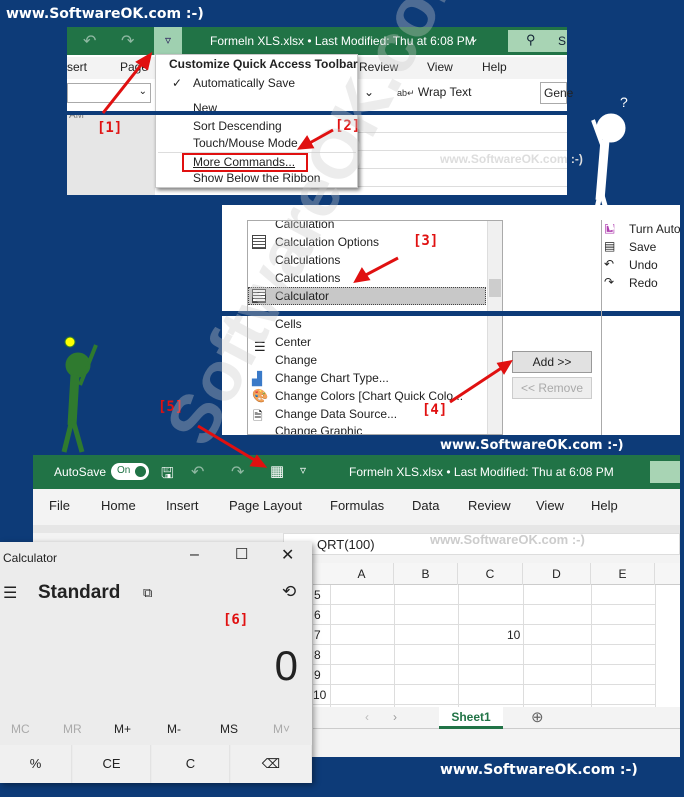 Image resolution: width=684 pixels, height=797 pixels. I want to click on column-header: E, so click(623, 574).